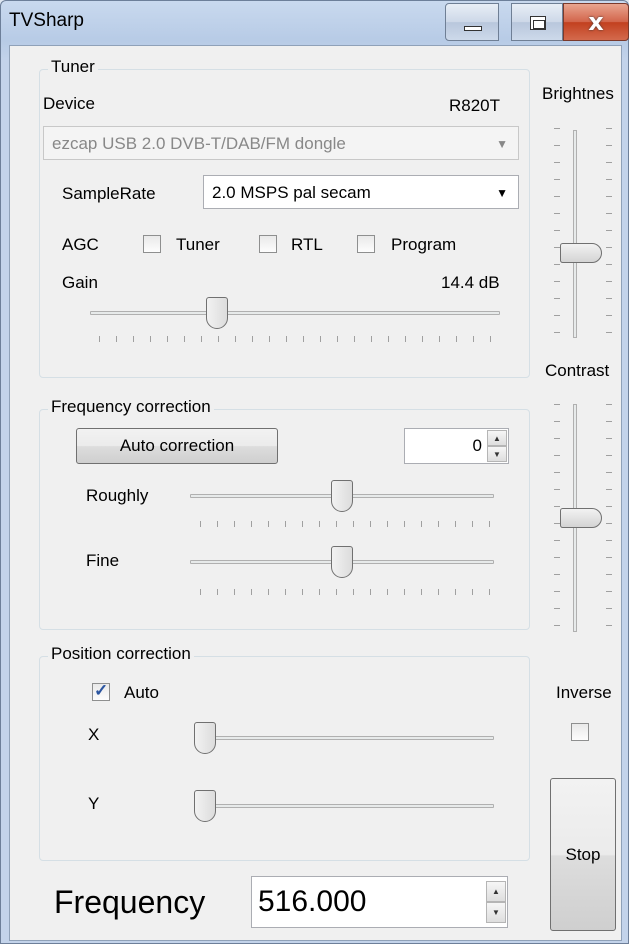  What do you see at coordinates (73, 67) in the screenshot?
I see `tuner-group-label: Tuner` at bounding box center [73, 67].